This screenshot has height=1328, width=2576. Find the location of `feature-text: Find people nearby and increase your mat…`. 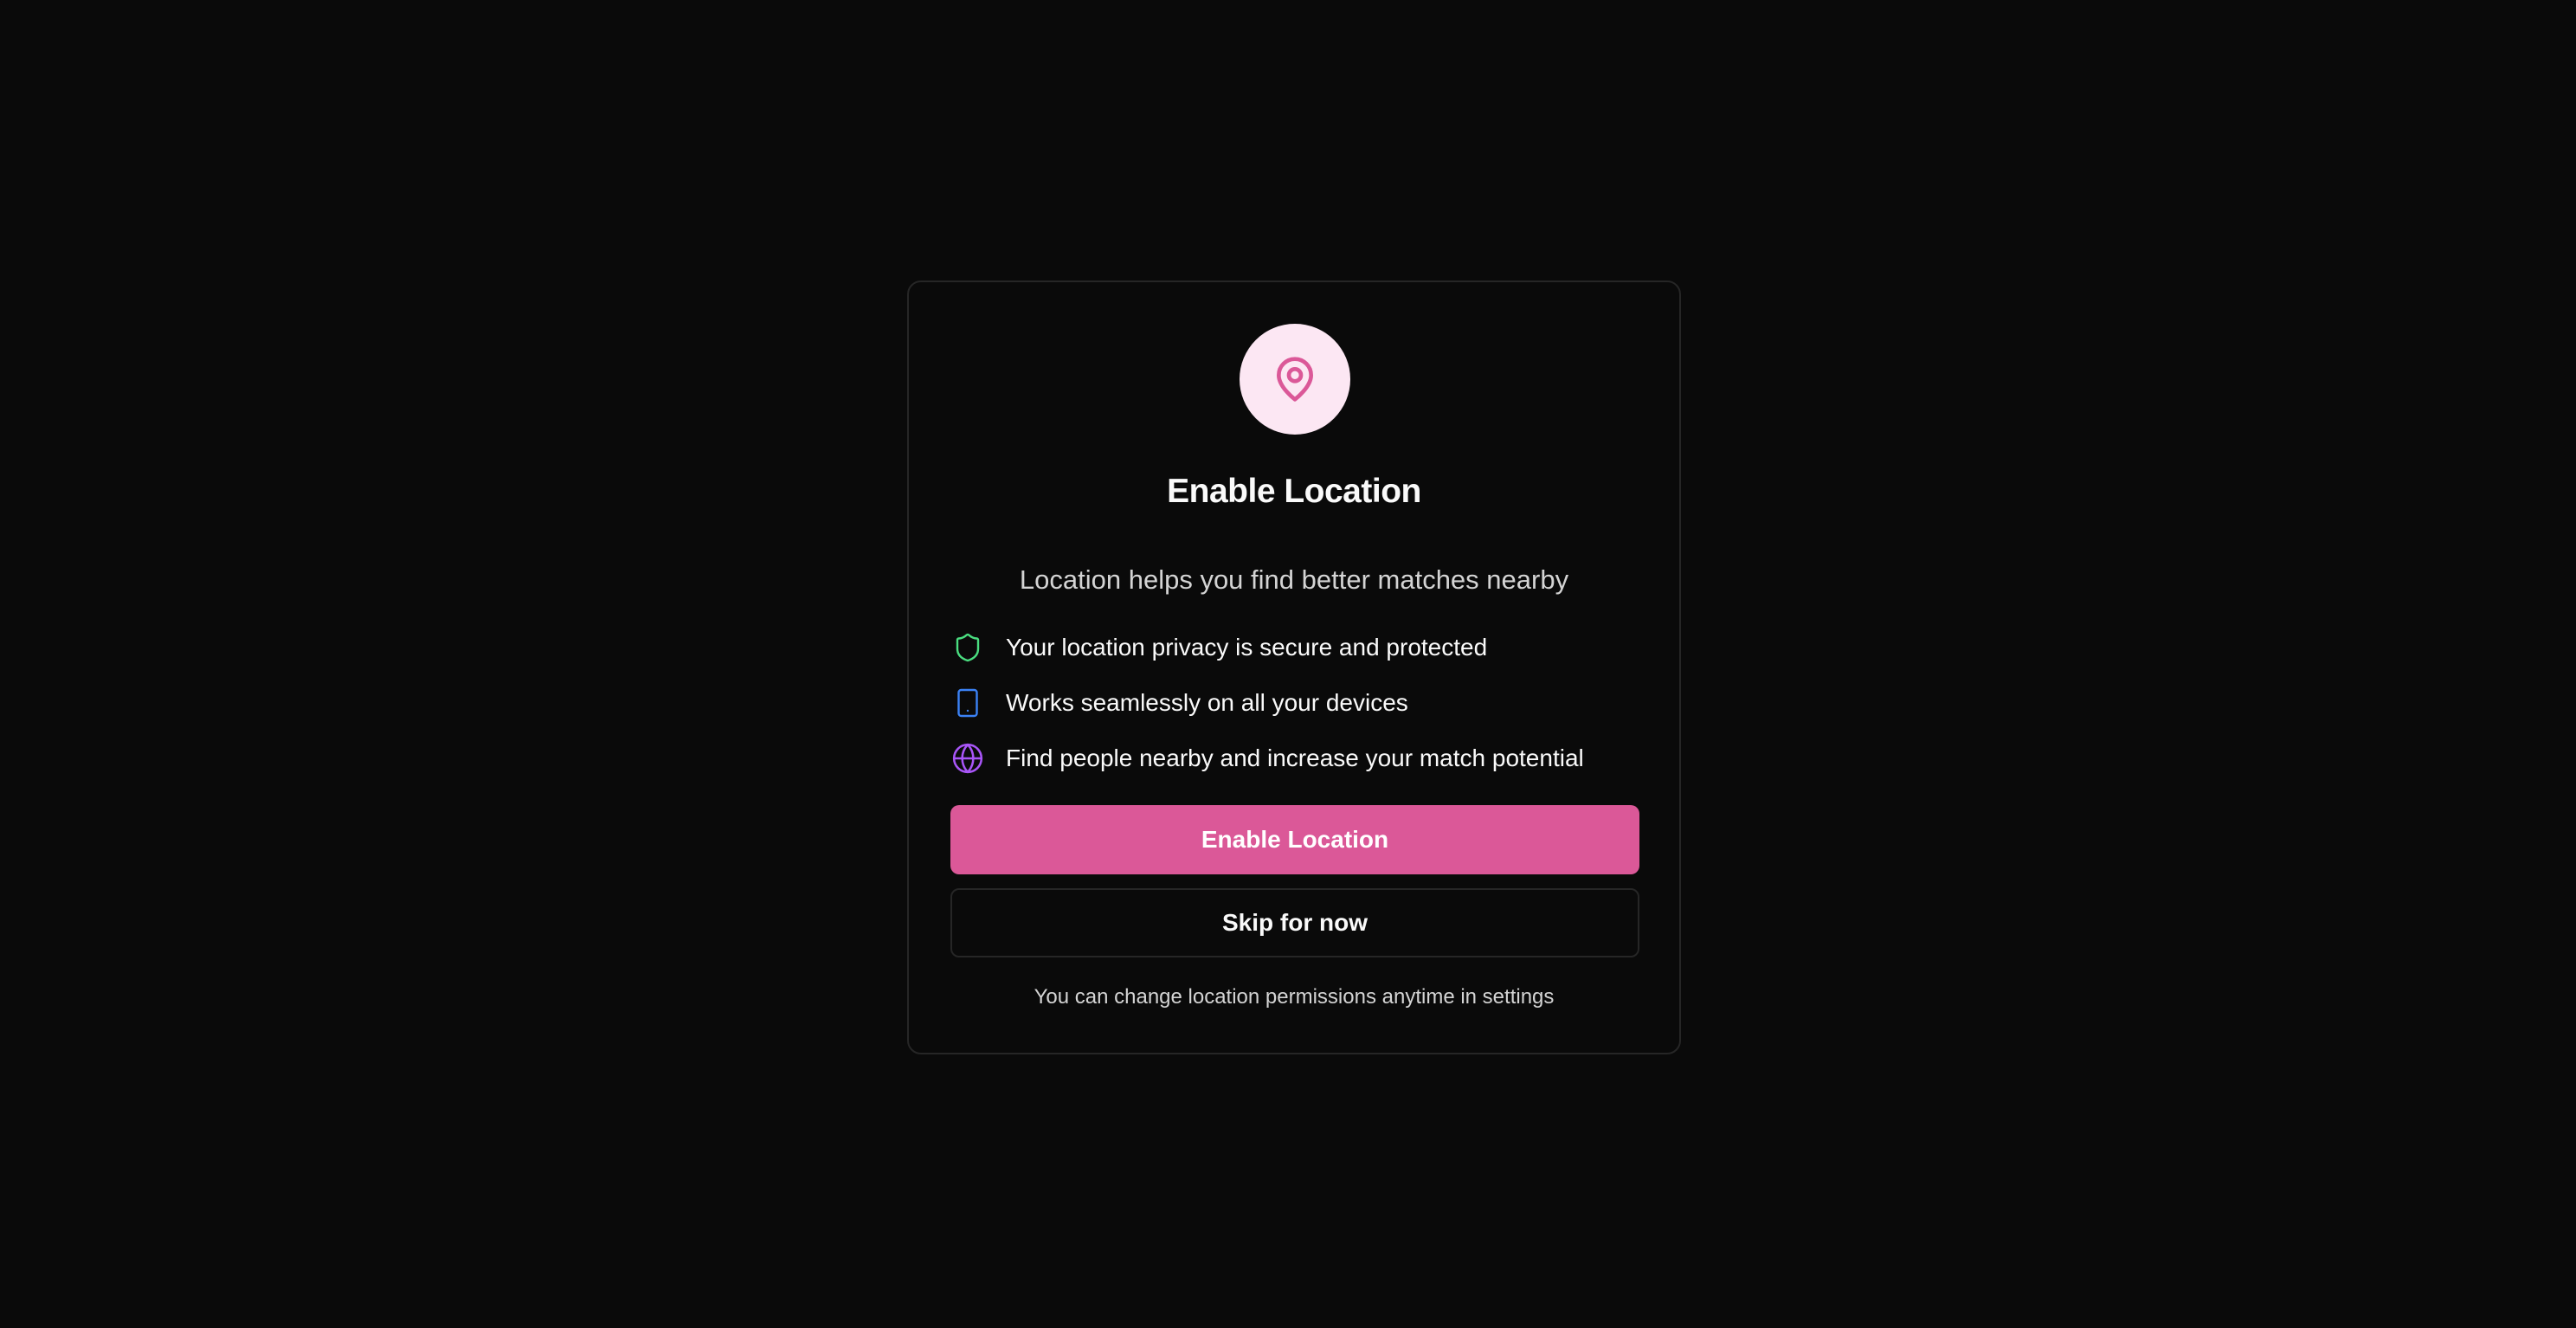

feature-text: Find people nearby and increase your mat… is located at coordinates (1295, 758).